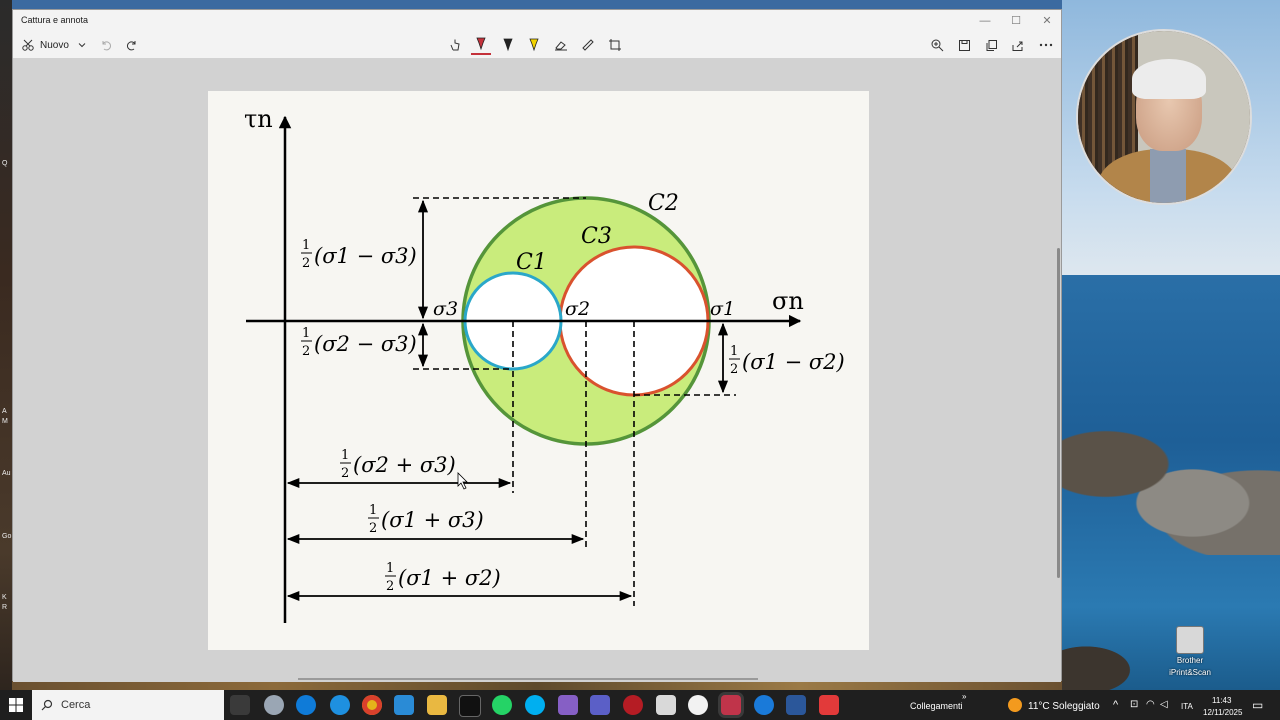 The image size is (1280, 720). I want to click on label-half-s2-minus-s3: 1 2 (σ2 − σ3), so click(359, 342).